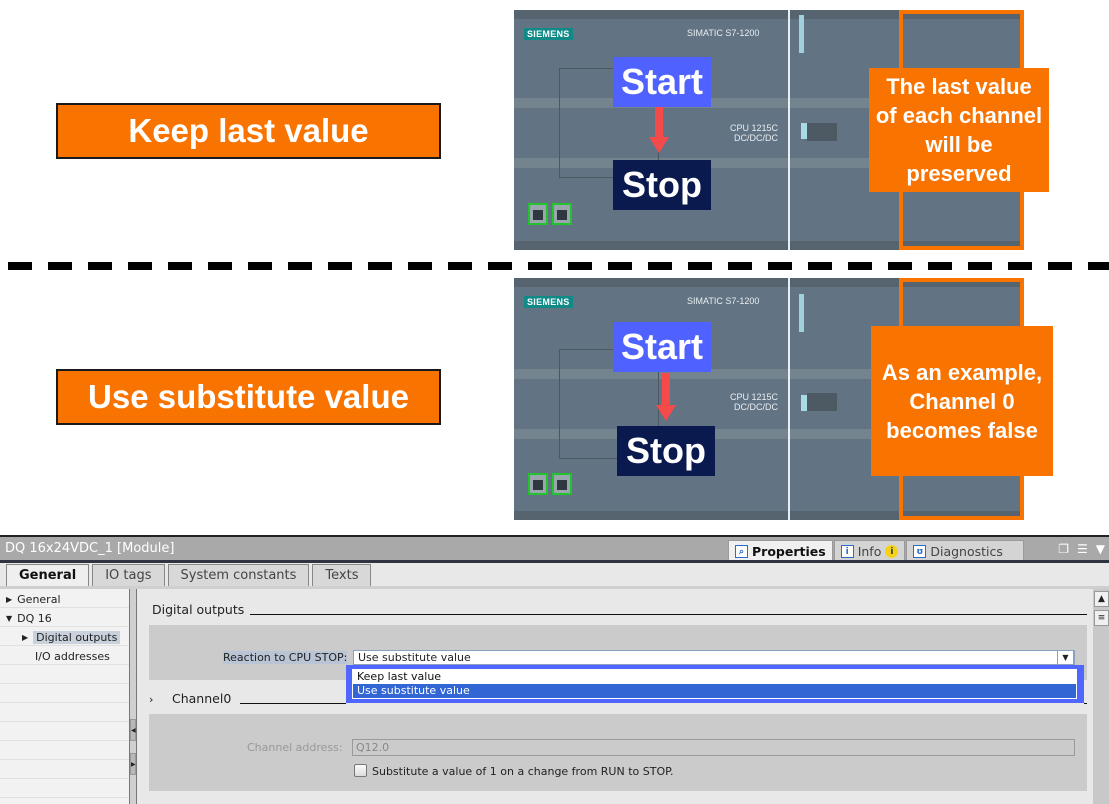 This screenshot has width=1109, height=804. Describe the element at coordinates (892, 551) in the screenshot. I see `info-badge-icon: i` at that location.